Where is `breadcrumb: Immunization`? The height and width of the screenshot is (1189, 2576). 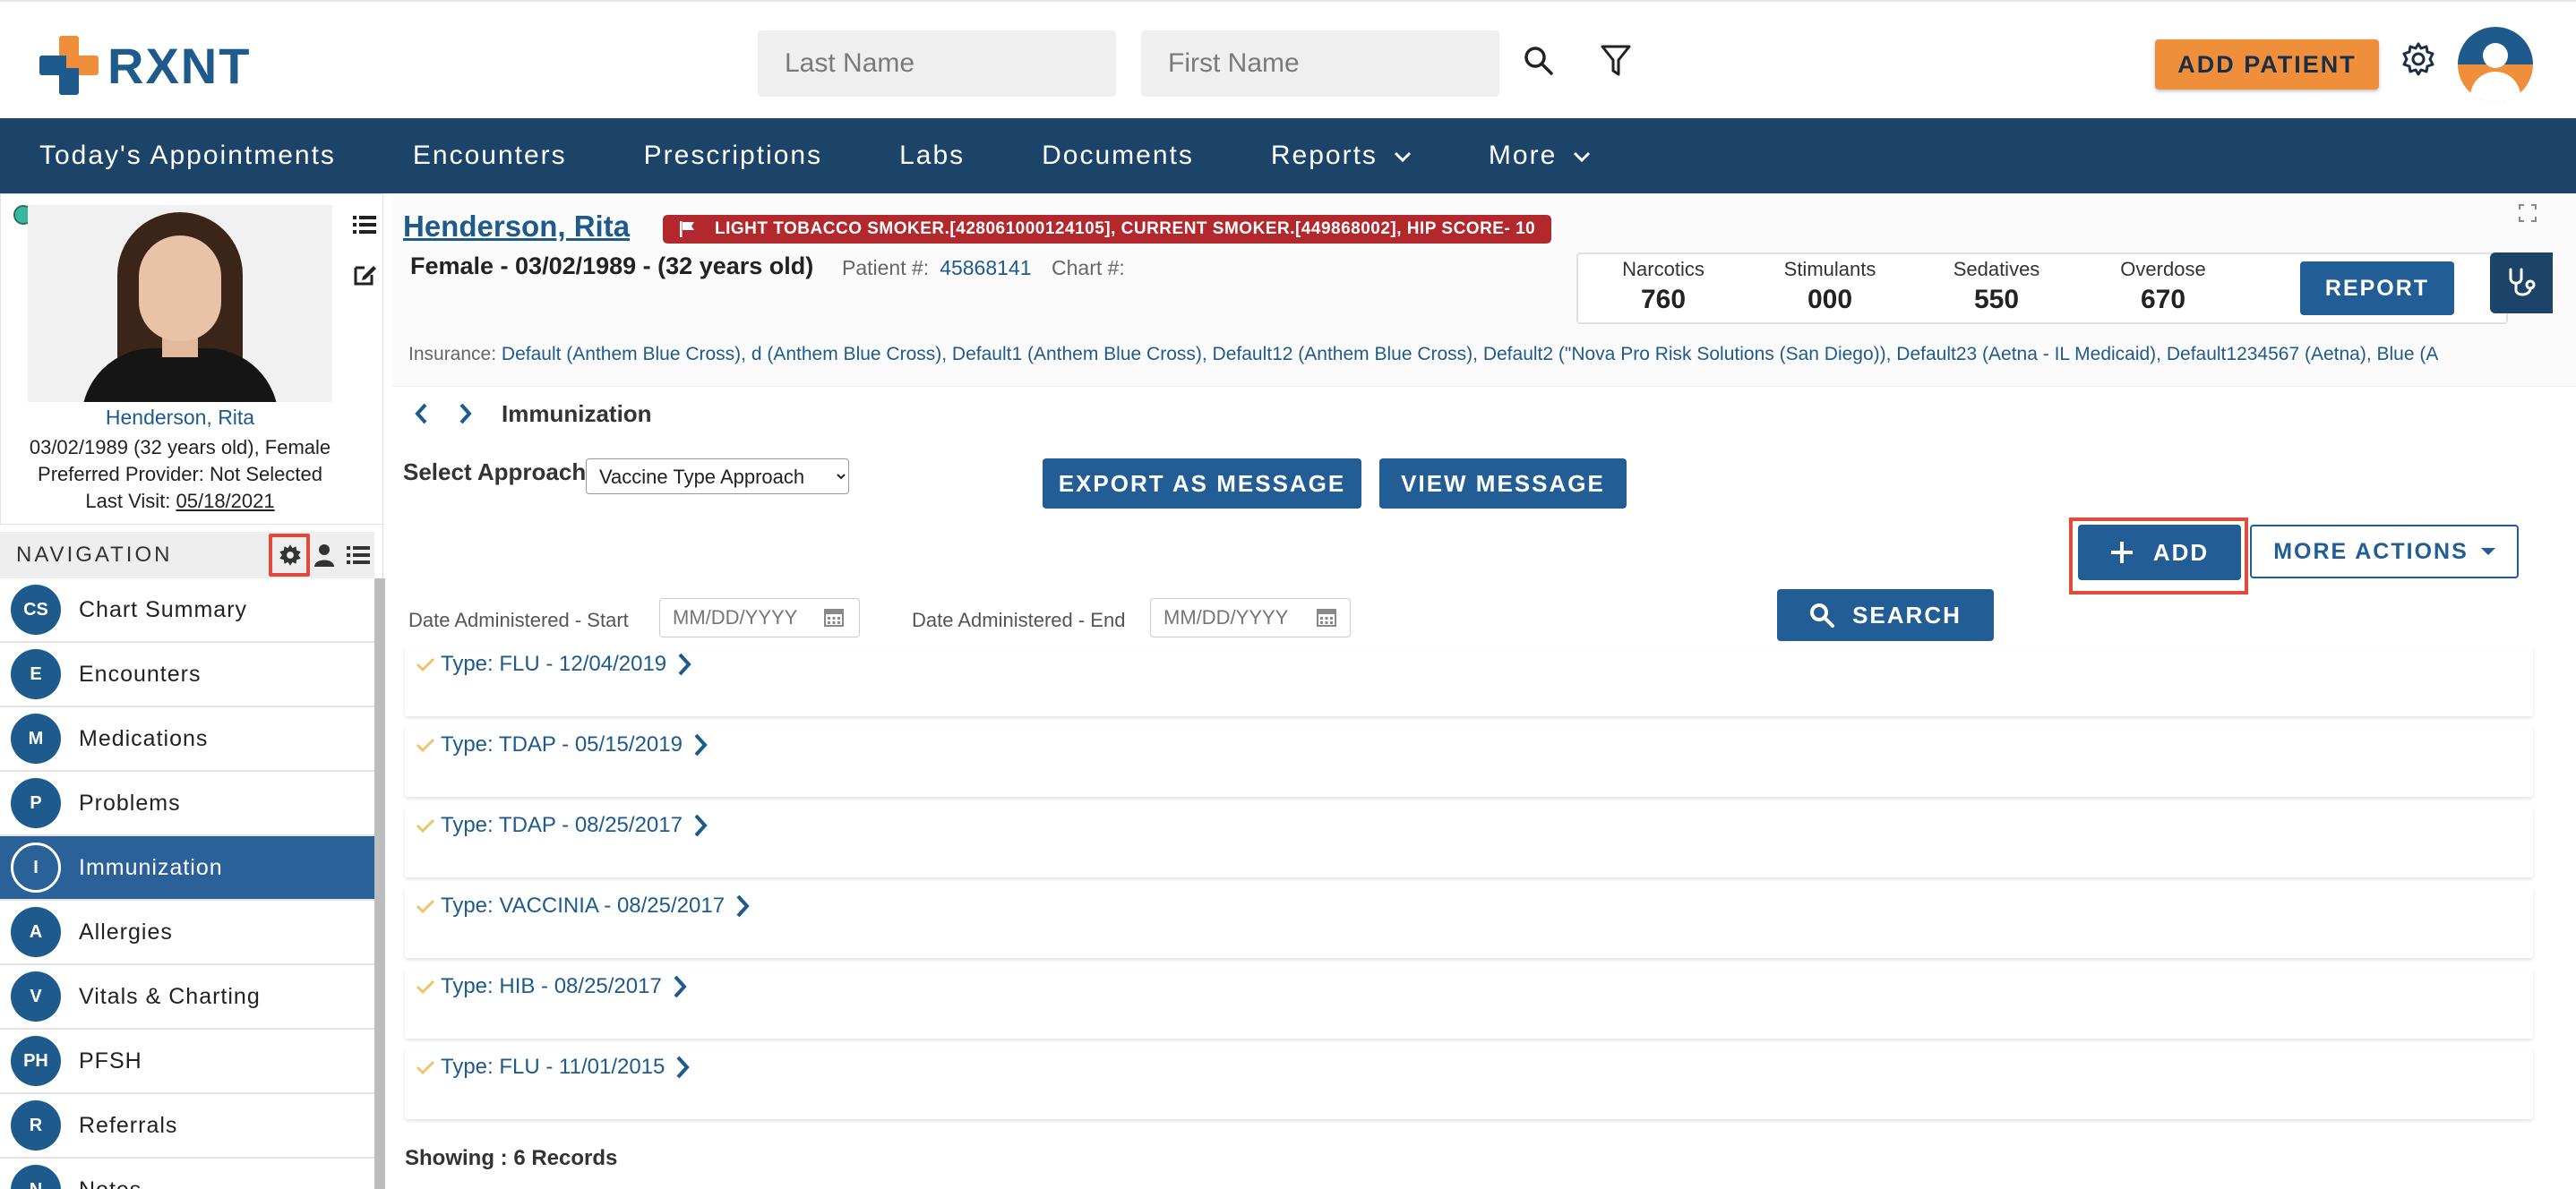 breadcrumb: Immunization is located at coordinates (527, 414).